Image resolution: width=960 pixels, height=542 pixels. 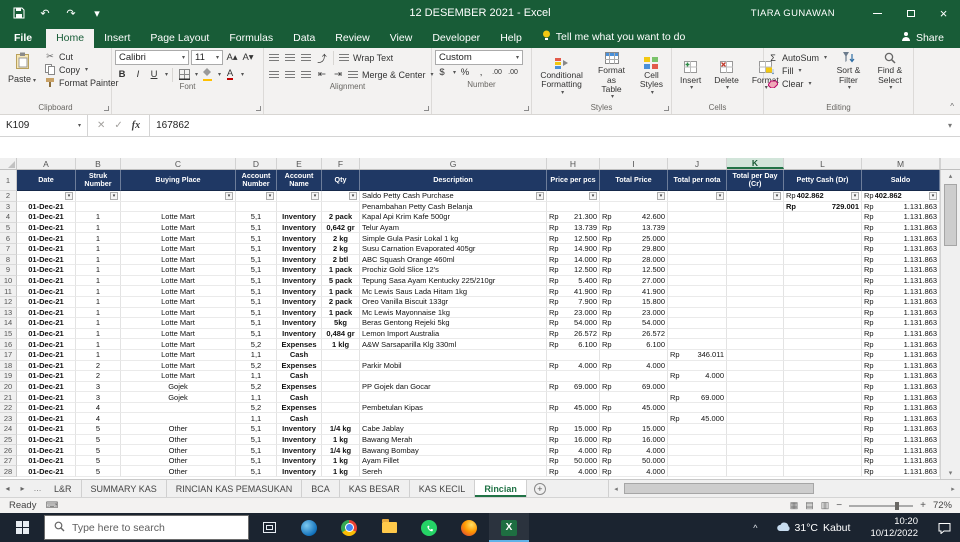 I want to click on cell: Rp 12.500, so click(x=634, y=270).